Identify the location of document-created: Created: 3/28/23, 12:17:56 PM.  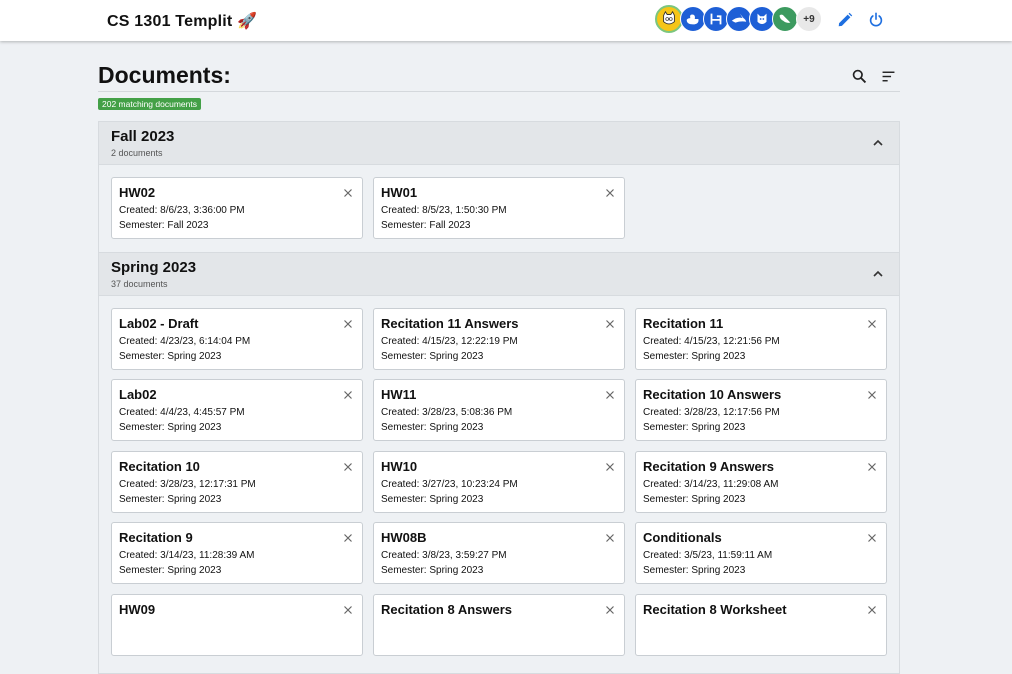
(711, 412).